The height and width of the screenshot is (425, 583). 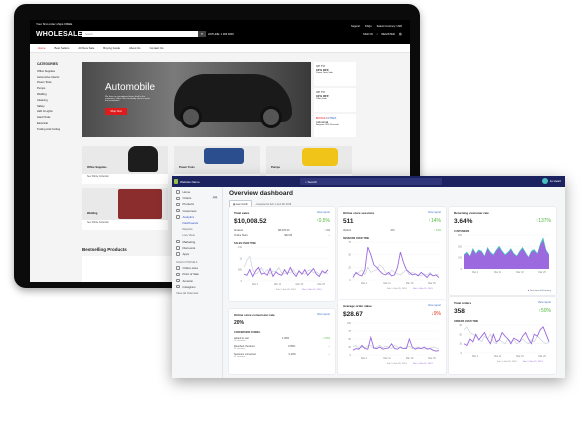 I want to click on row-change: ↑ 2%, so click(x=327, y=230).